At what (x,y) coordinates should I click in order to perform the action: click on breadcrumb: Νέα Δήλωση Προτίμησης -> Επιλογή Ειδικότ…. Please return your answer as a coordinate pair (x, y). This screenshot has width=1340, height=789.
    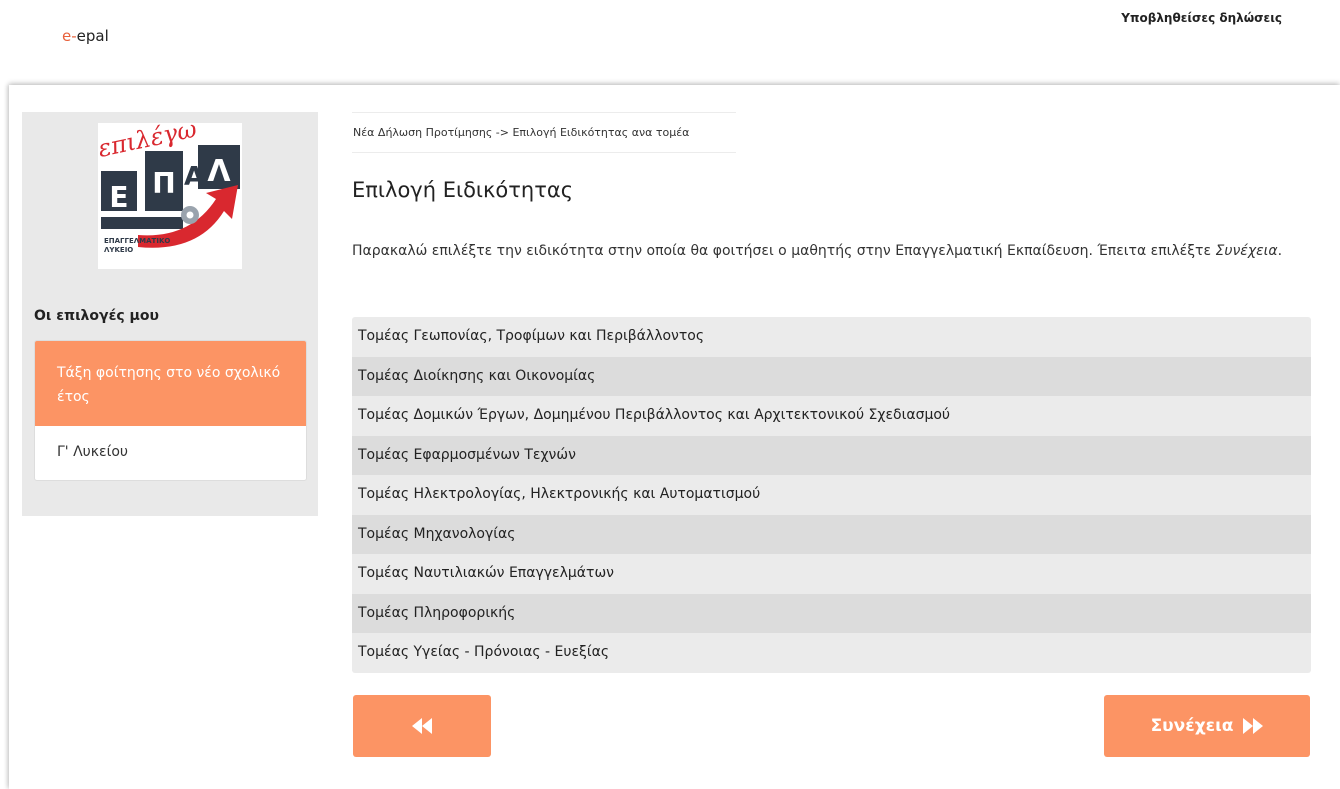
    Looking at the image, I should click on (544, 132).